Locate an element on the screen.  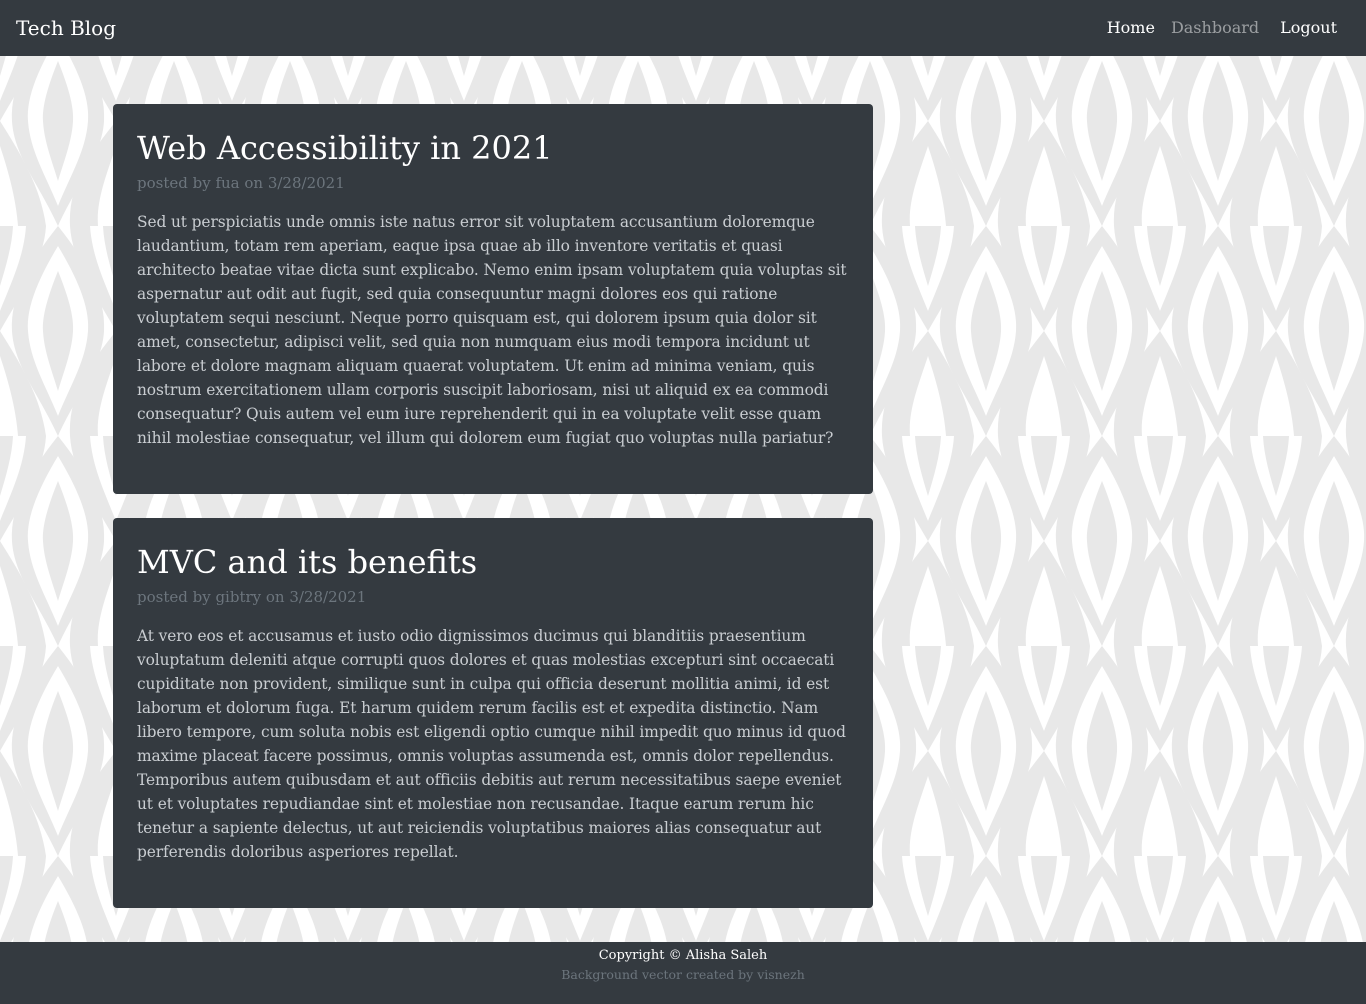
footer-credit: Background vector created by visnezh is located at coordinates (683, 974).